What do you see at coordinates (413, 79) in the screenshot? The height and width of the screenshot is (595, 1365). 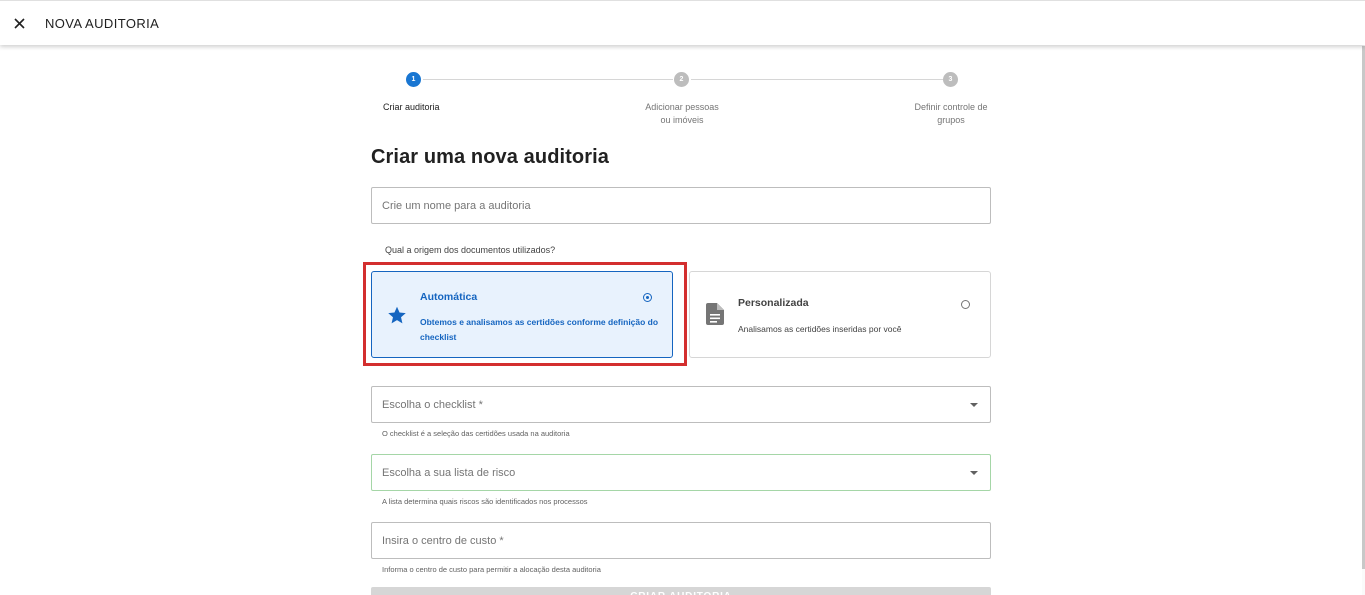 I see `step-1-indicator: 1` at bounding box center [413, 79].